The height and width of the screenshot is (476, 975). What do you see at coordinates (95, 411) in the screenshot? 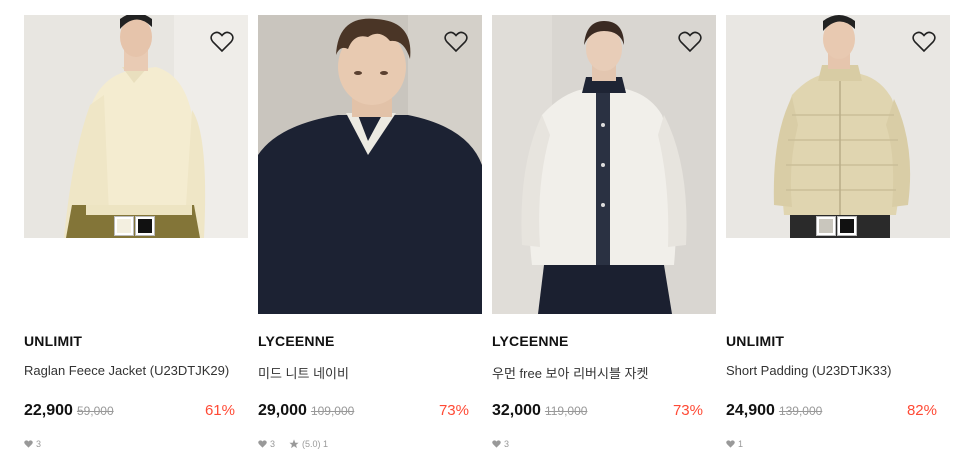
I see `original-price: 59,000` at bounding box center [95, 411].